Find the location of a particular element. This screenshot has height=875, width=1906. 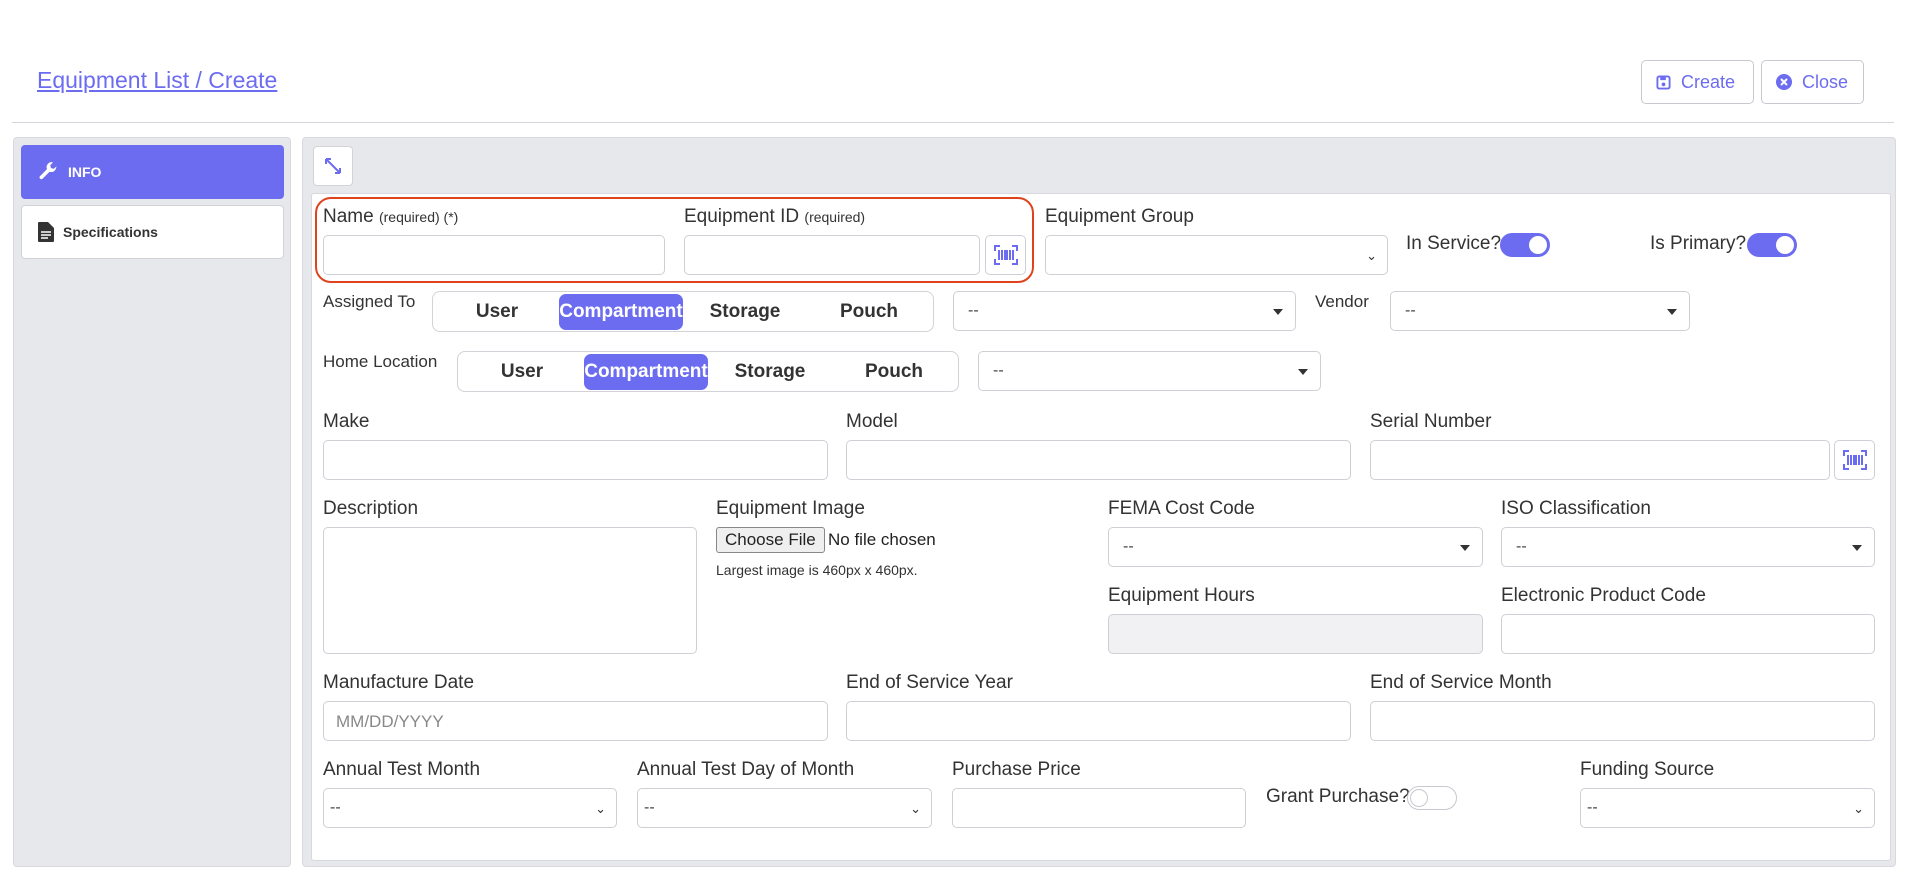

electronic-product-code-label: Electronic Product Code is located at coordinates (1603, 595).